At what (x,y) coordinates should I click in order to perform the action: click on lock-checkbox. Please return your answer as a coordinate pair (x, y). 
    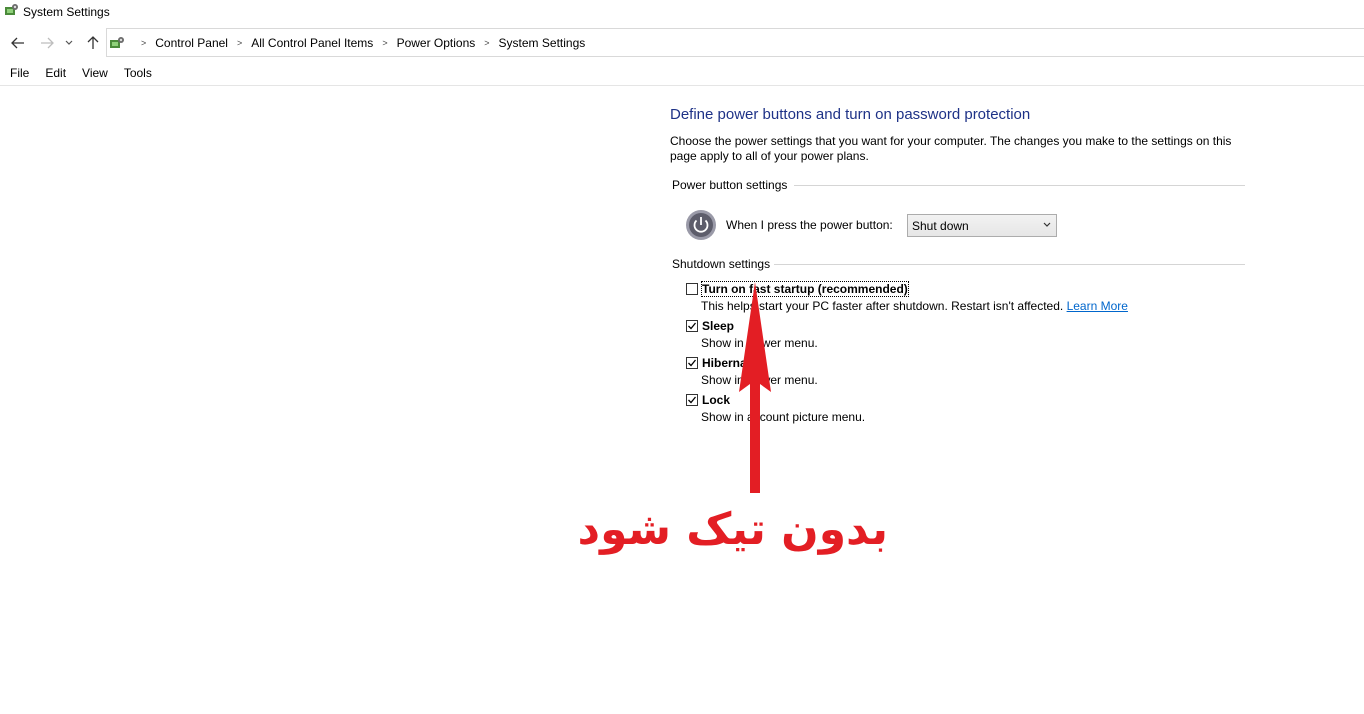
    Looking at the image, I should click on (692, 400).